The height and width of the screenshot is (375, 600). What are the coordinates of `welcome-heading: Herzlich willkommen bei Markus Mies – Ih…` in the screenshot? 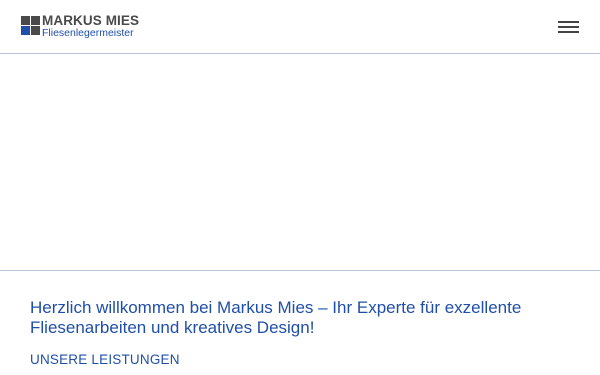 It's located at (276, 317).